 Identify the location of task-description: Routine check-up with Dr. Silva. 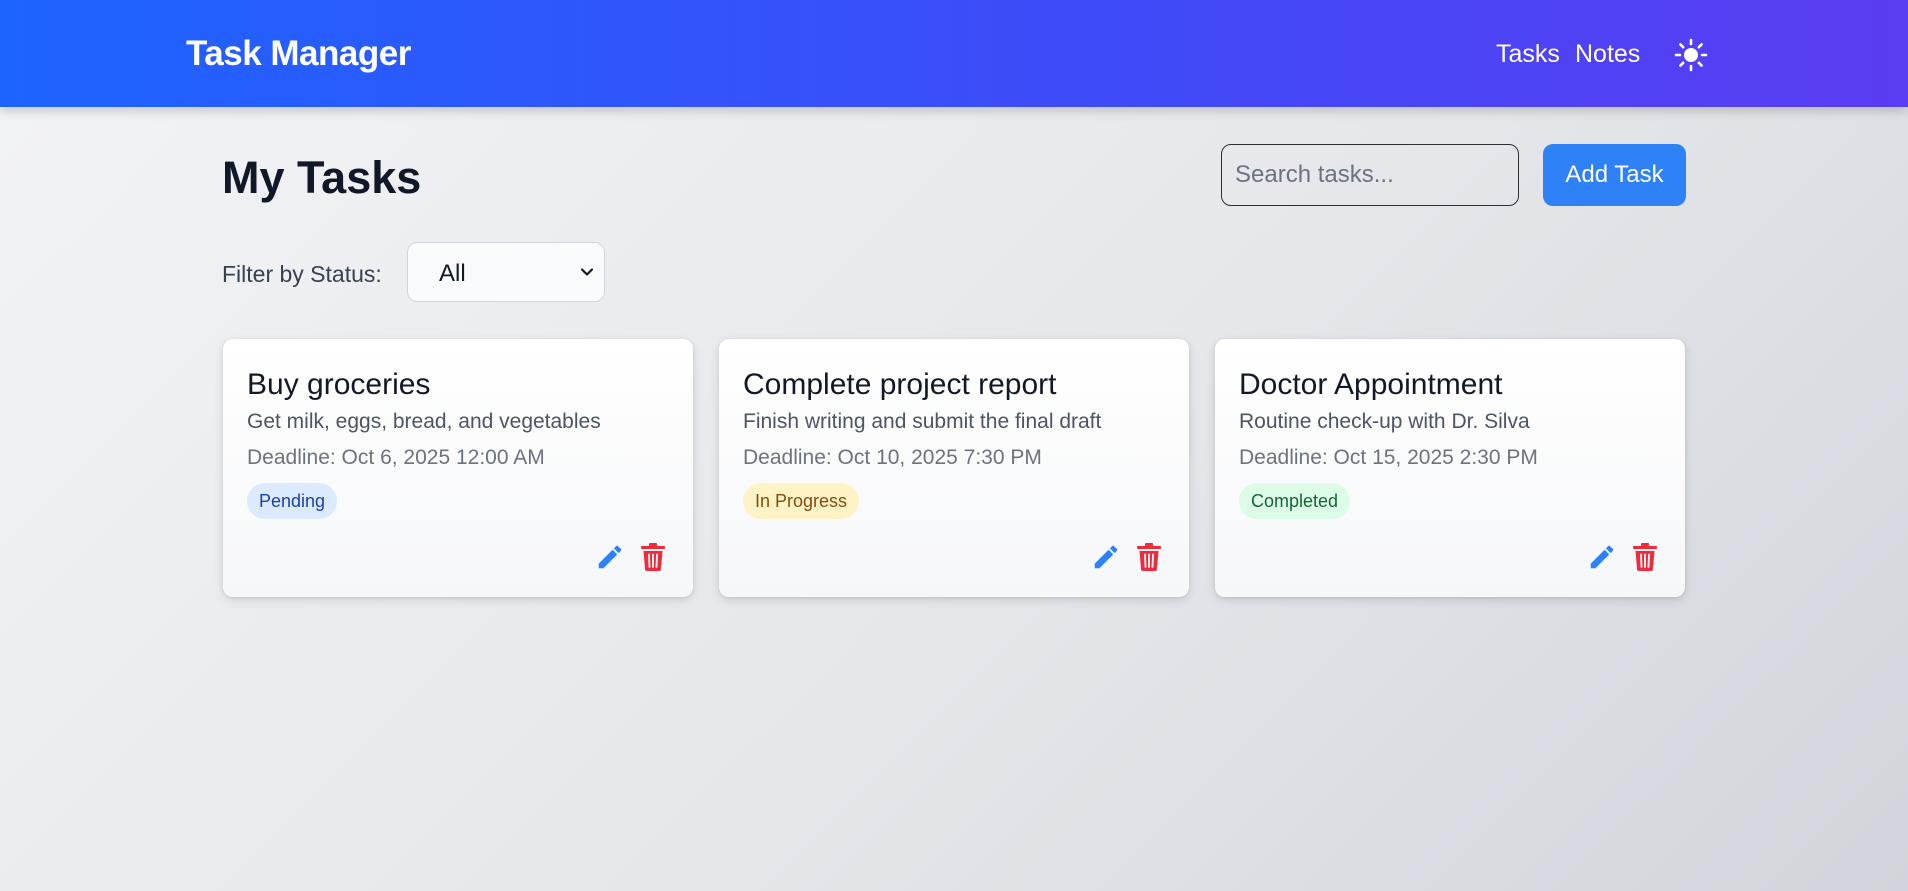
(1384, 421).